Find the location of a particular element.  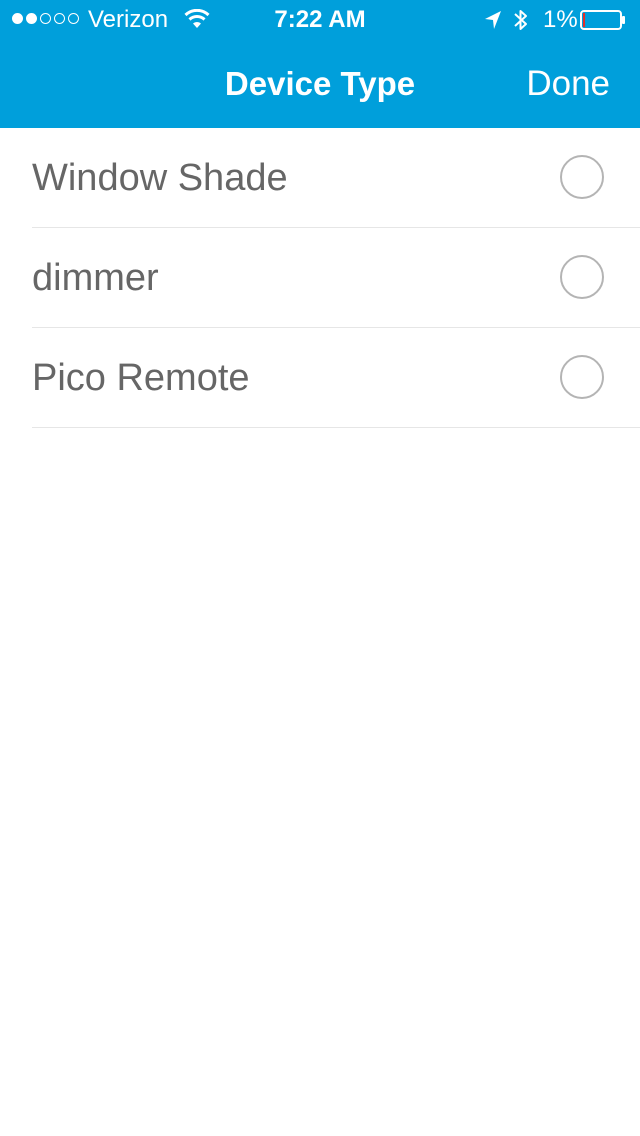

device-type-option-window-shade: Window Shade is located at coordinates (320, 178).